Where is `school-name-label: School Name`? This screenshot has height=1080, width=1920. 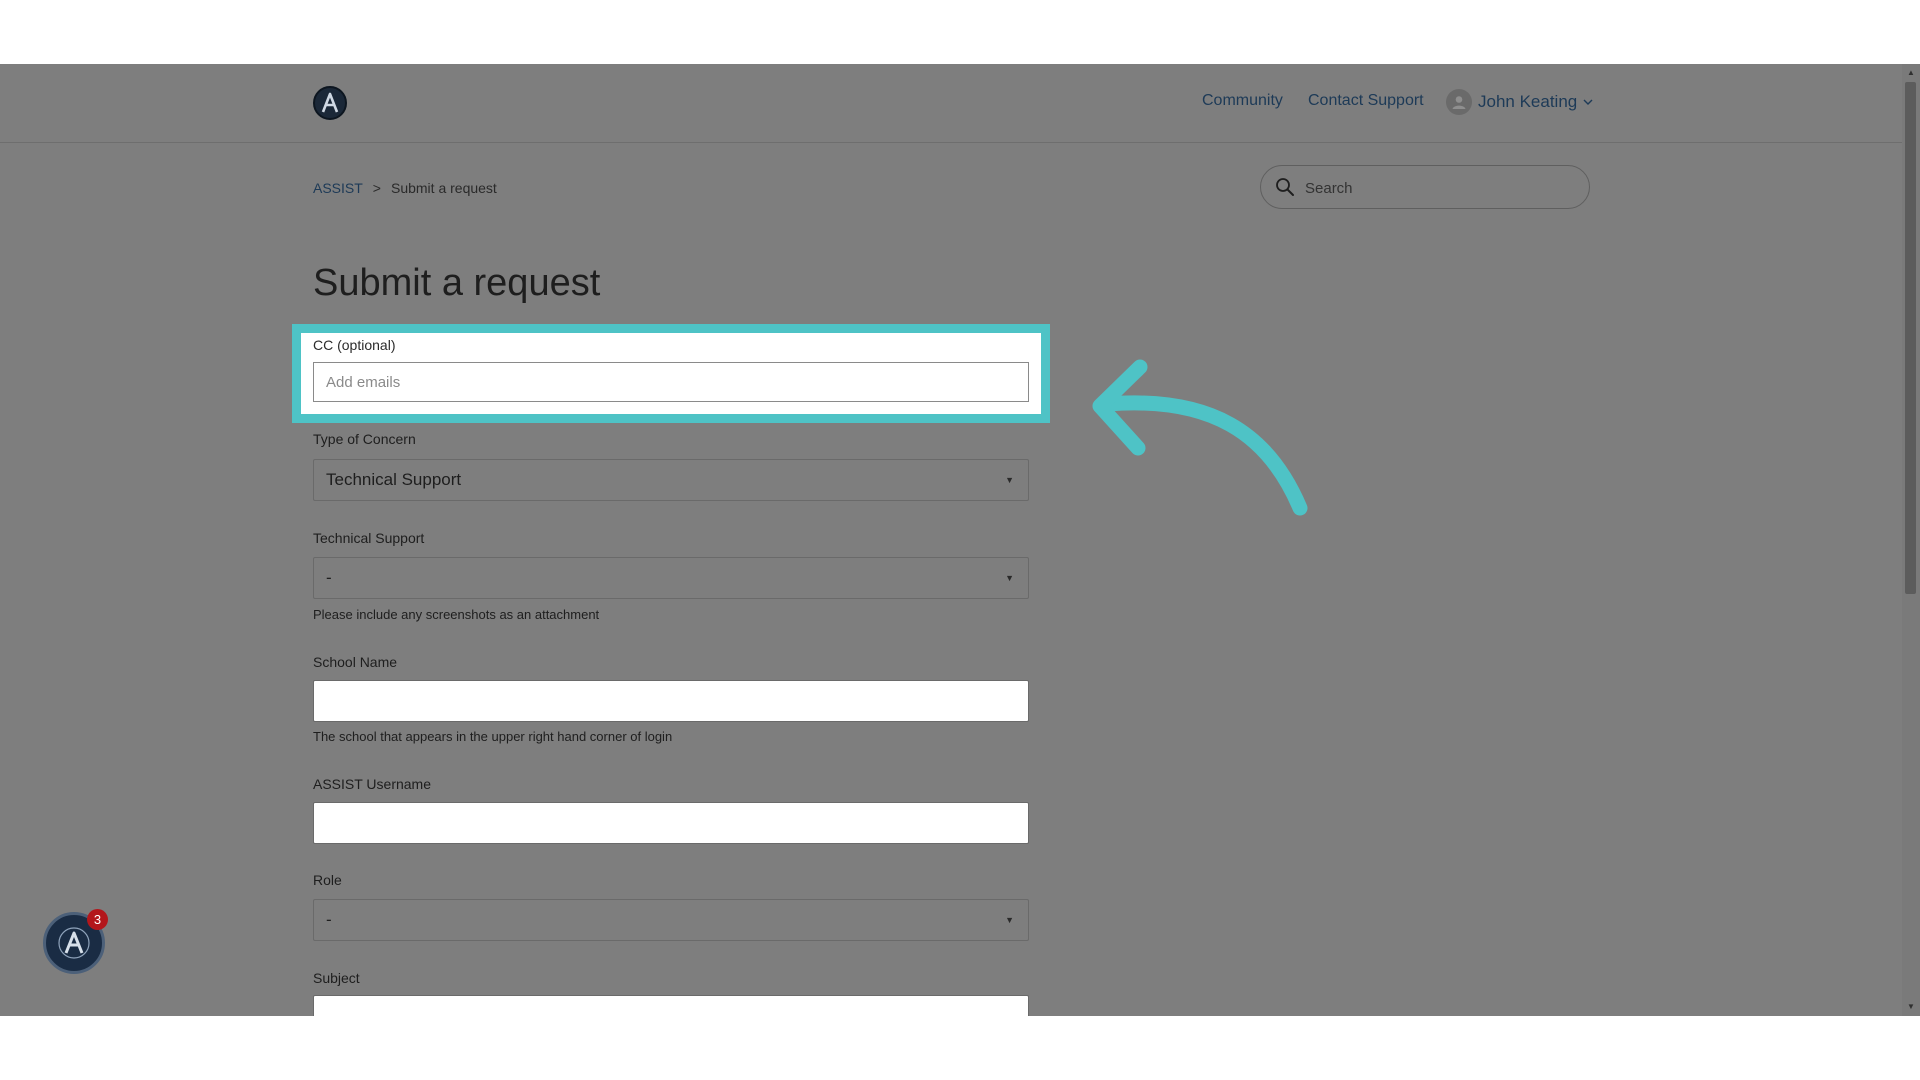
school-name-label: School Name is located at coordinates (355, 662).